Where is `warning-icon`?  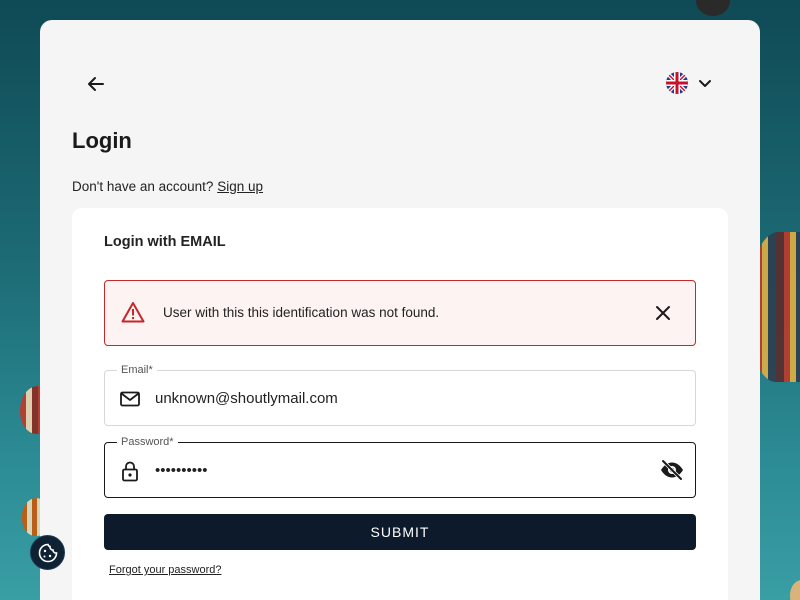
warning-icon is located at coordinates (133, 312).